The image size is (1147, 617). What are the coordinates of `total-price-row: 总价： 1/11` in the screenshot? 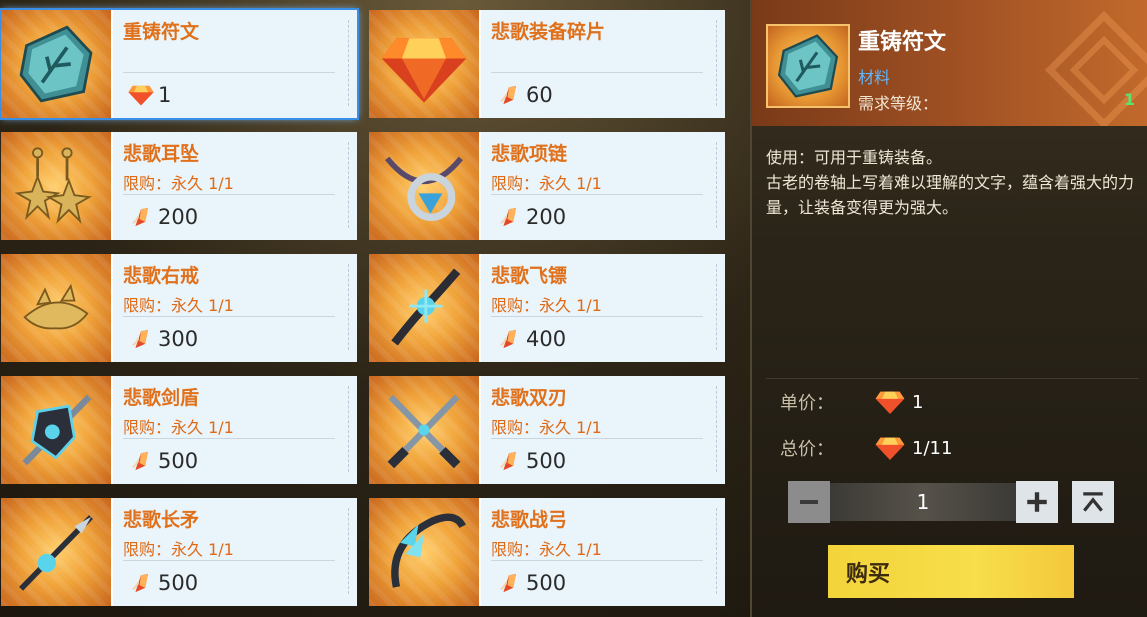 It's located at (866, 448).